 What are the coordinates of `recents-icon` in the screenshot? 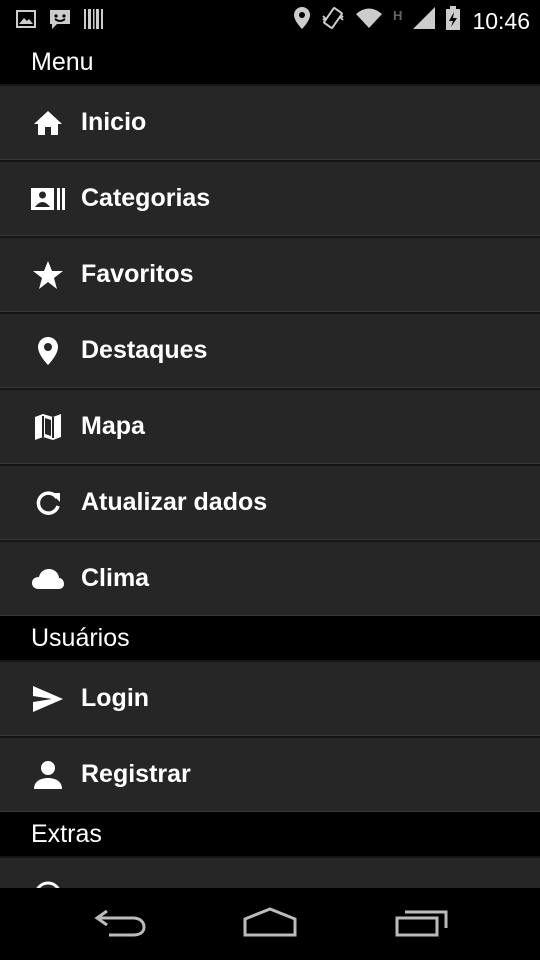 It's located at (422, 924).